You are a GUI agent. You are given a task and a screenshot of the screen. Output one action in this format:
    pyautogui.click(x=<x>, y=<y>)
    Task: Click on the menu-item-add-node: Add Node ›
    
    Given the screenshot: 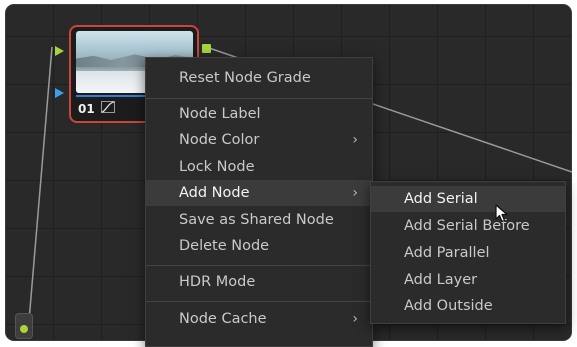 What is the action you would take?
    pyautogui.click(x=259, y=193)
    